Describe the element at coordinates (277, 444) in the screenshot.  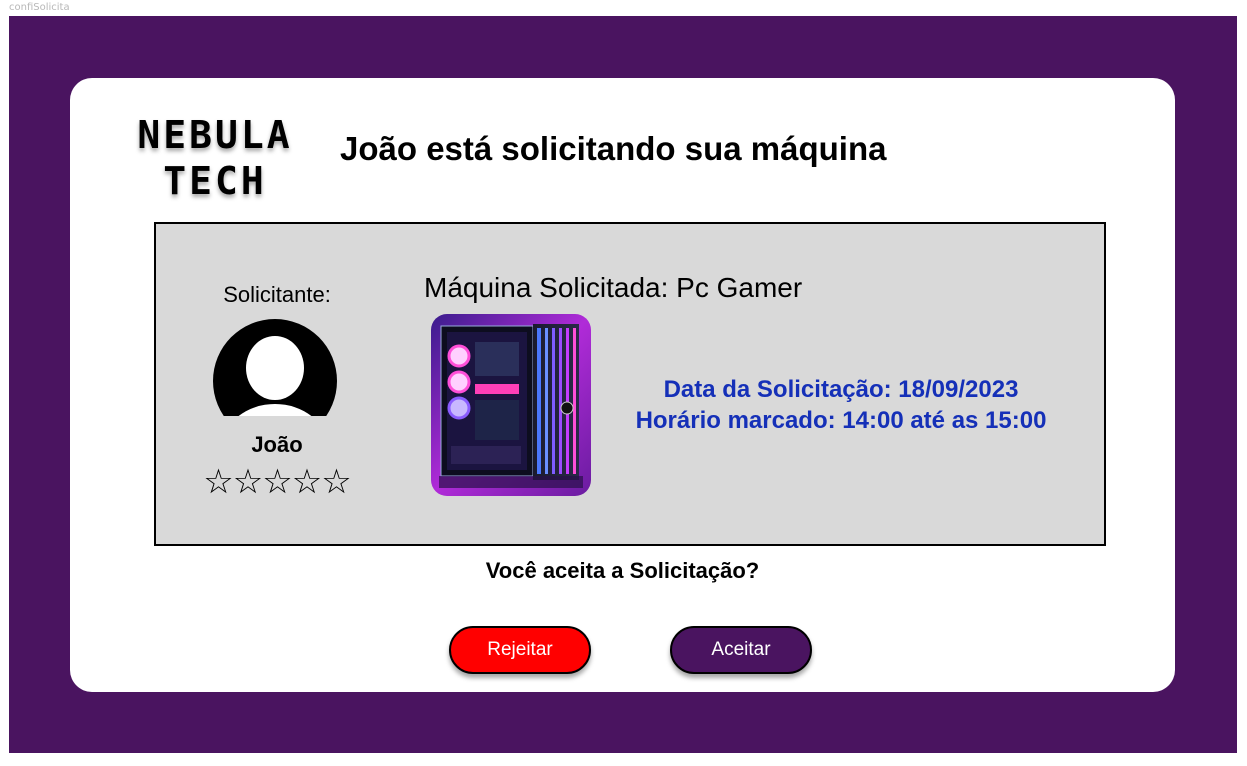
I see `requester-name: João` at that location.